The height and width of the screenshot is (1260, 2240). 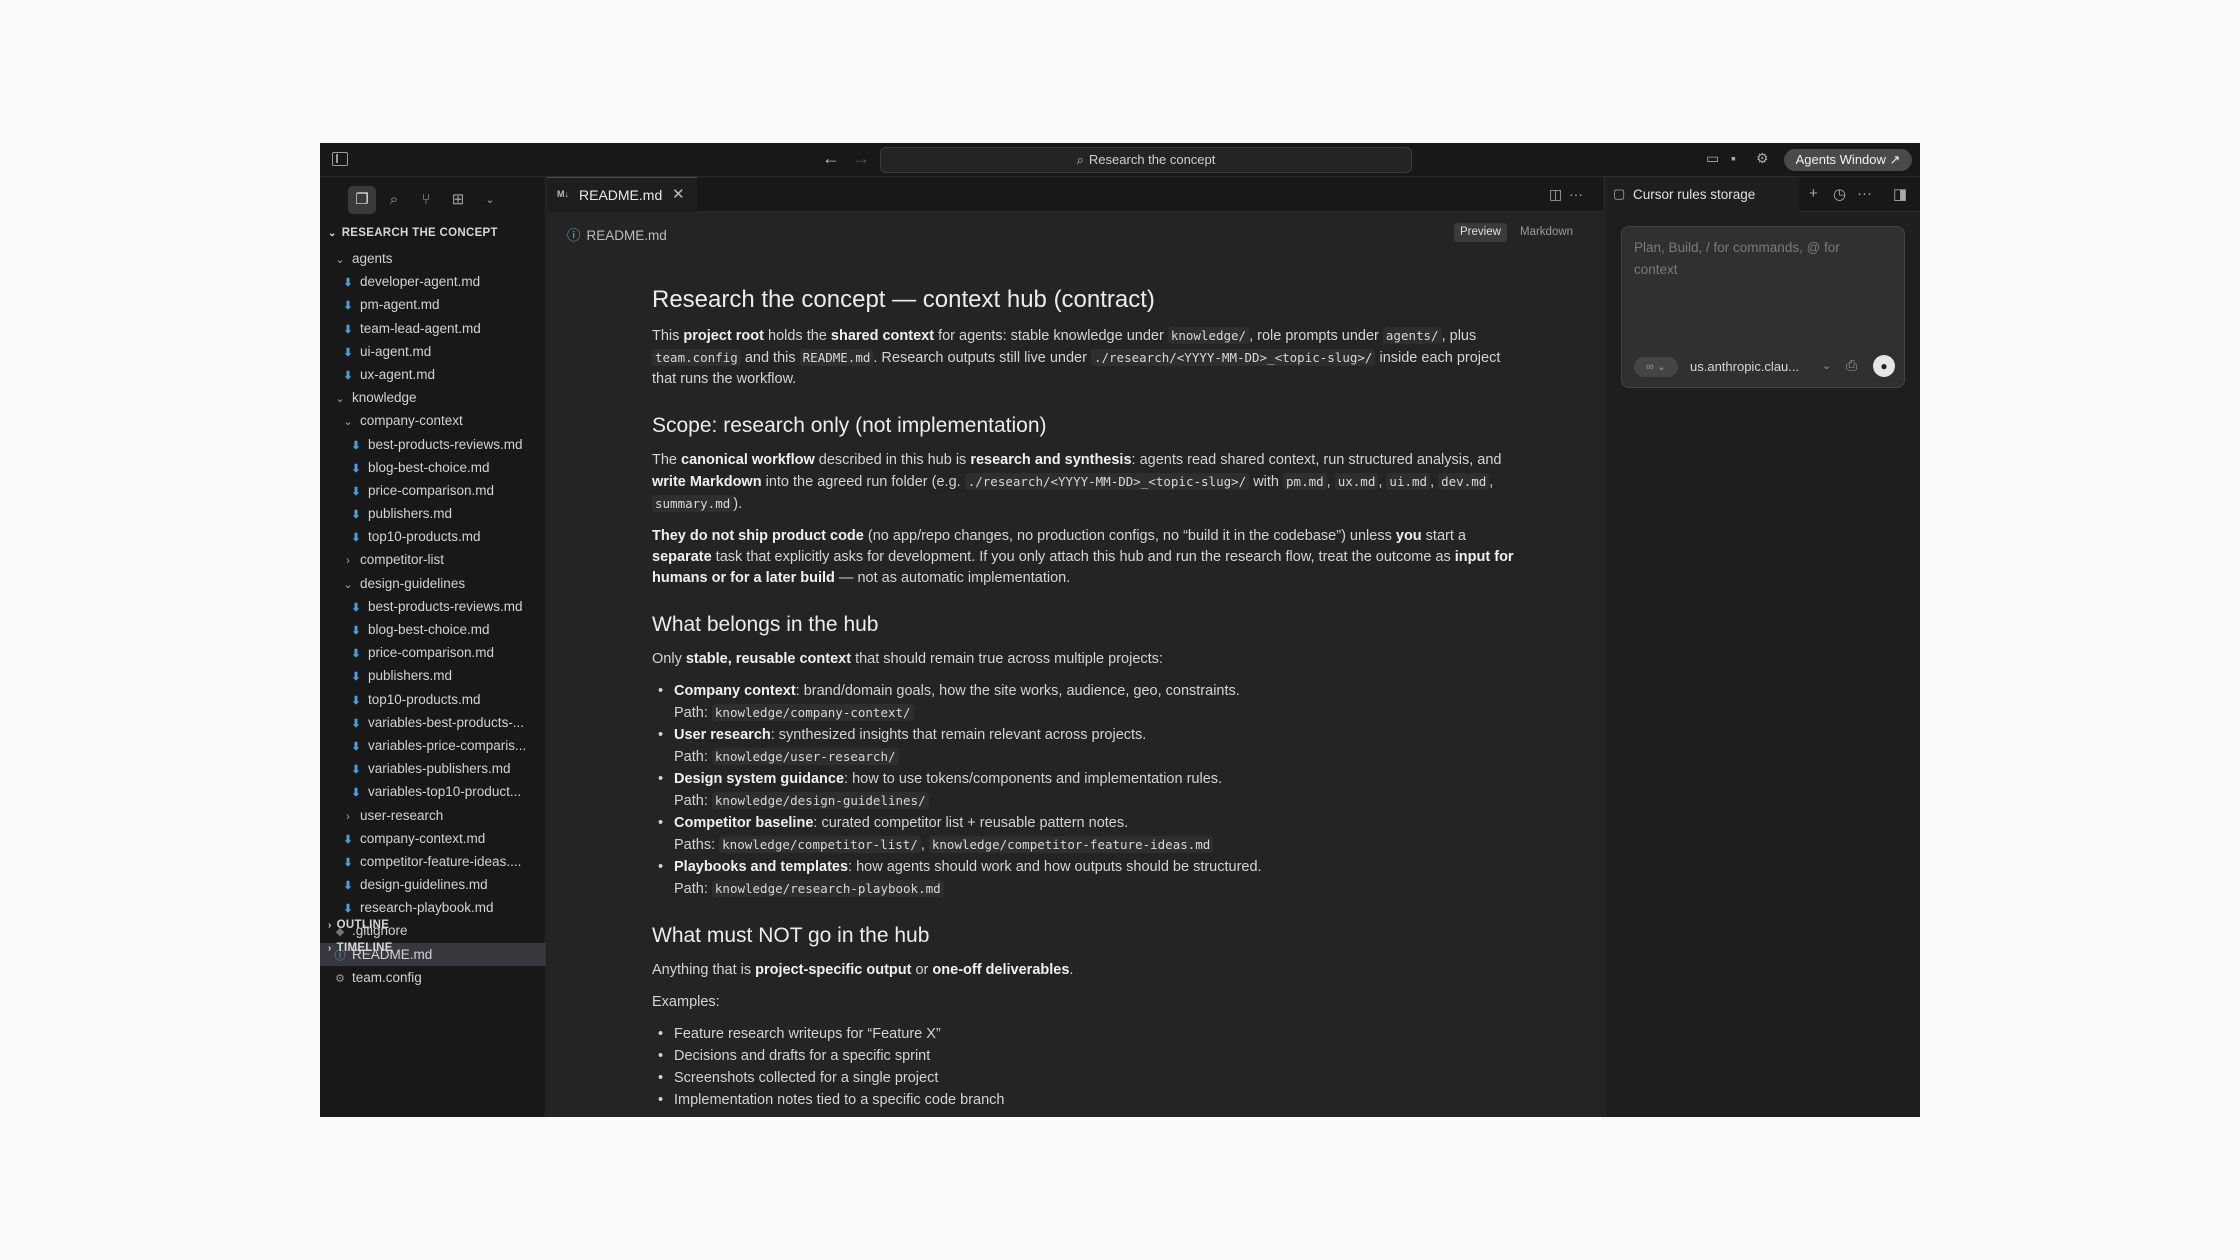 I want to click on tree-item: ⌄ agents, so click(x=433, y=258).